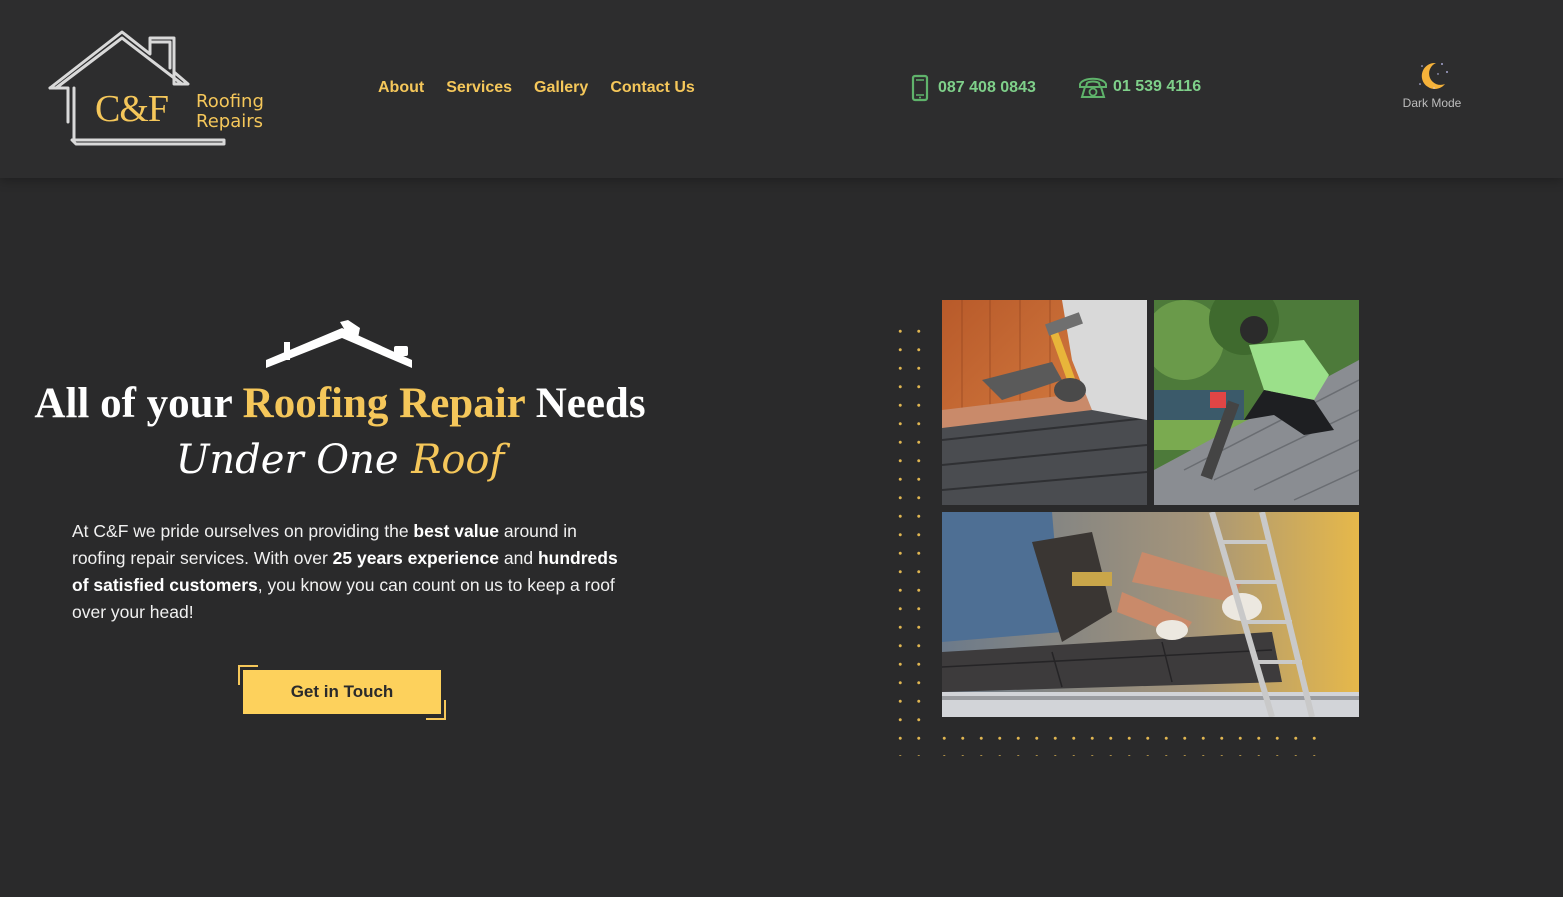 The width and height of the screenshot is (1563, 897). I want to click on headline-highlight: Roofing Repair, so click(383, 403).